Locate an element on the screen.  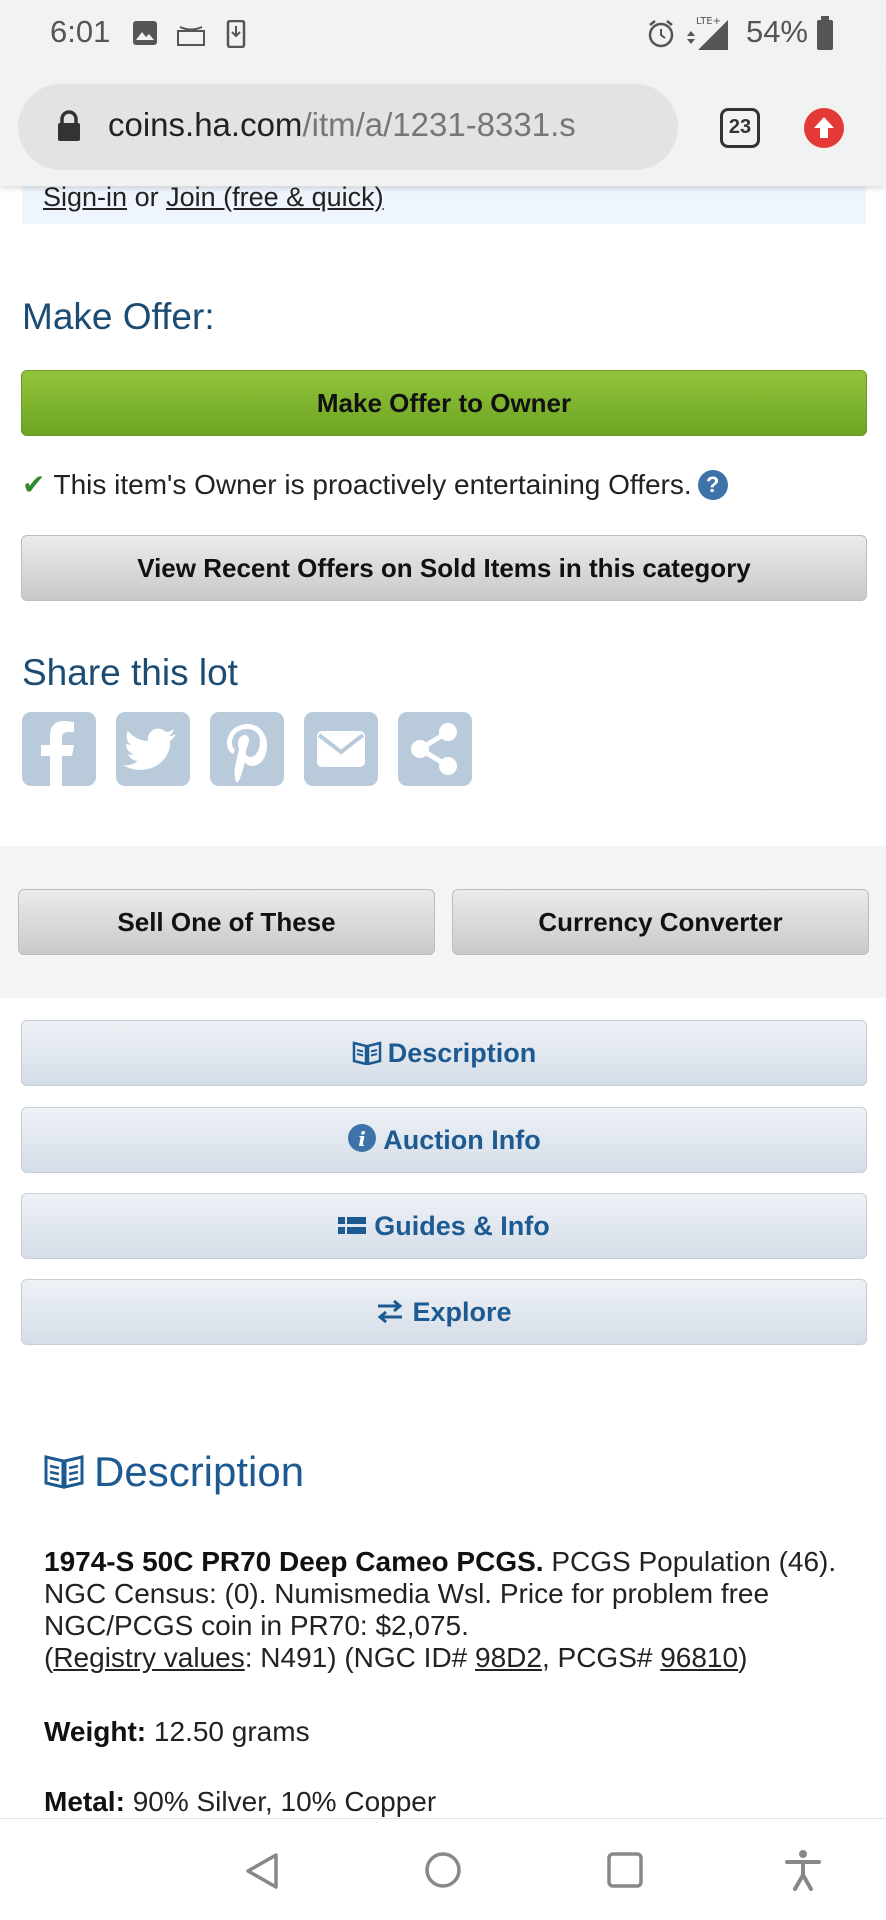
battery-icon is located at coordinates (825, 33).